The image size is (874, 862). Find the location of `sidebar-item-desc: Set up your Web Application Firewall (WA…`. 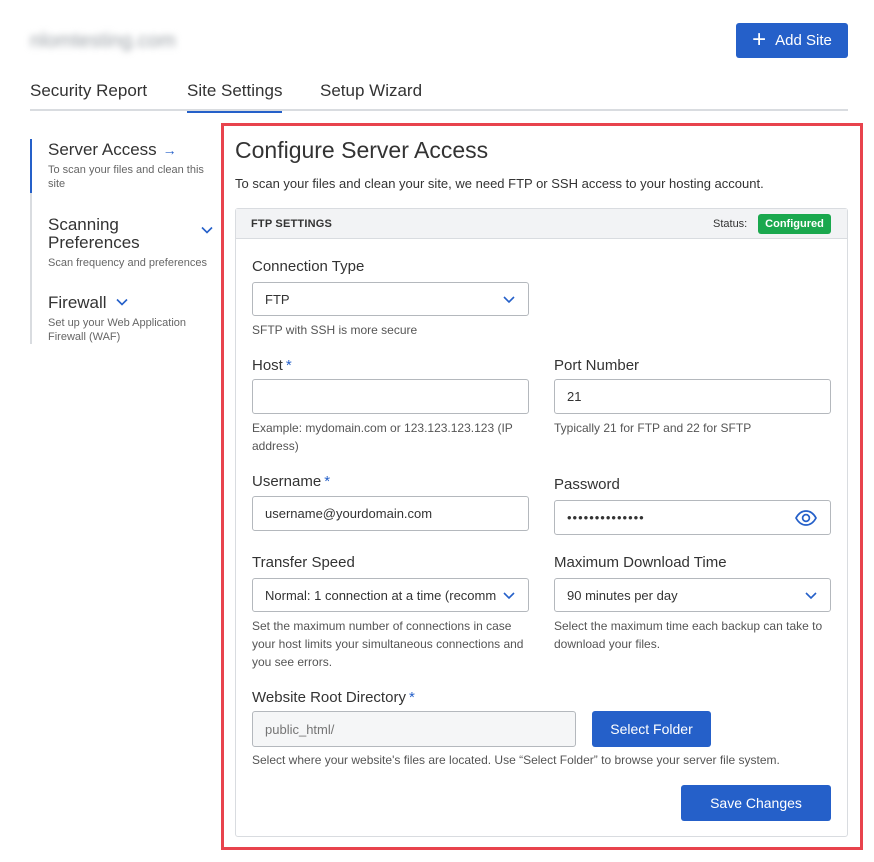

sidebar-item-desc: Set up your Web Application Firewall (WA… is located at coordinates (117, 330).